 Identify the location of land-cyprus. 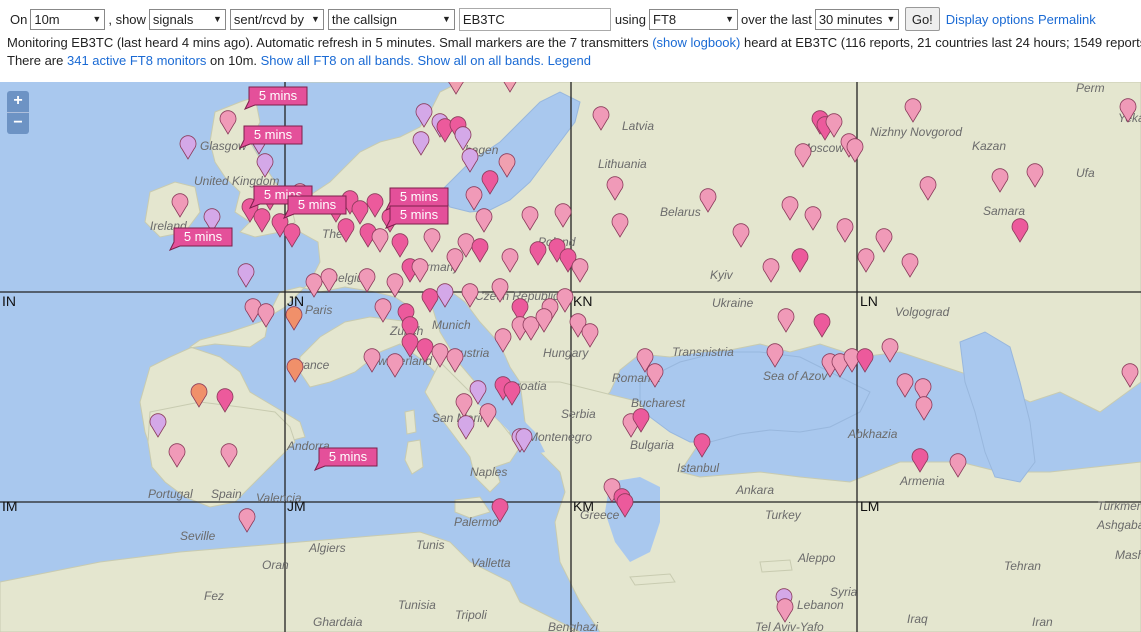
(776, 566).